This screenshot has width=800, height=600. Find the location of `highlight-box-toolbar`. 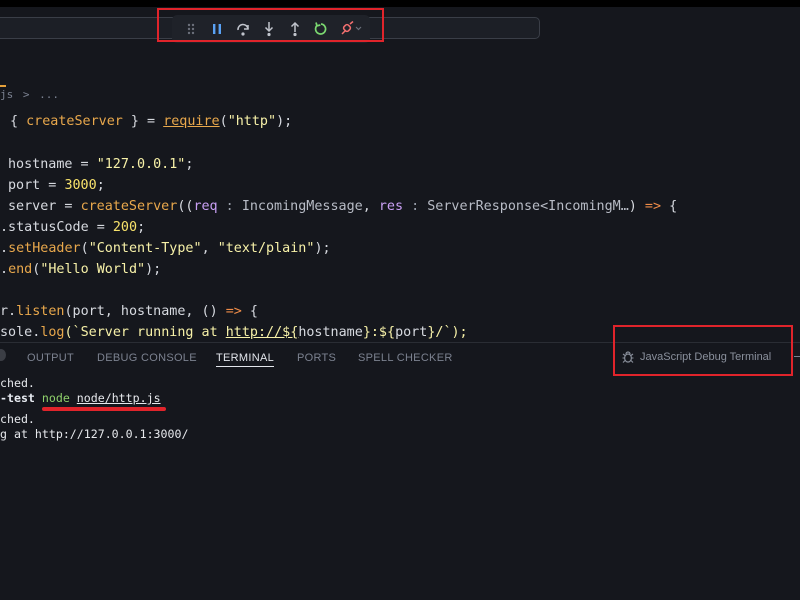

highlight-box-toolbar is located at coordinates (270, 25).